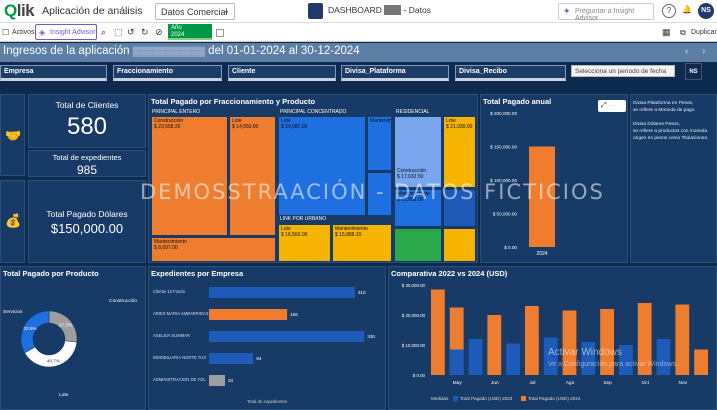 The image size is (717, 410). What do you see at coordinates (532, 383) in the screenshot?
I see `x-tick-label: Jul` at bounding box center [532, 383].